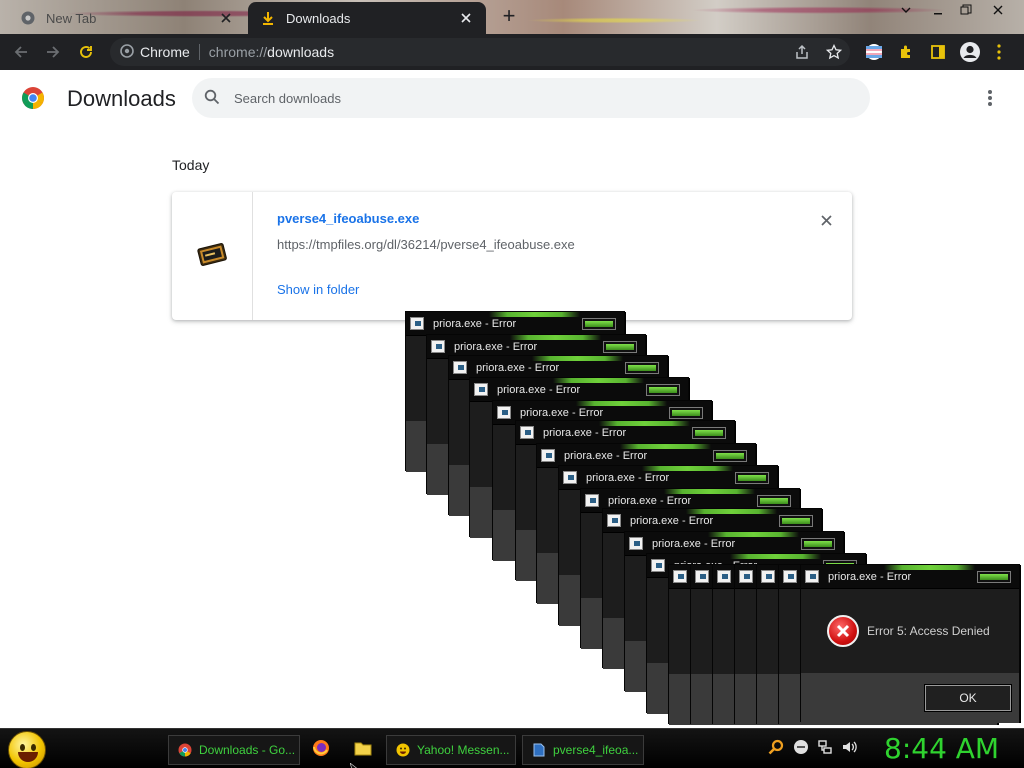 This screenshot has width=1024, height=768. I want to click on date-header: Today, so click(191, 165).